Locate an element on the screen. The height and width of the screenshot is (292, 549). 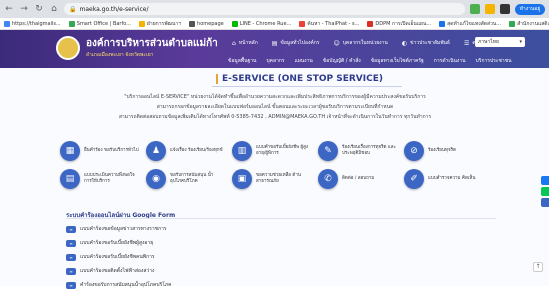
google-form-label: แบบคำร้องขอข้อมูลข่าวสารทางราชการ is located at coordinates (123, 229).